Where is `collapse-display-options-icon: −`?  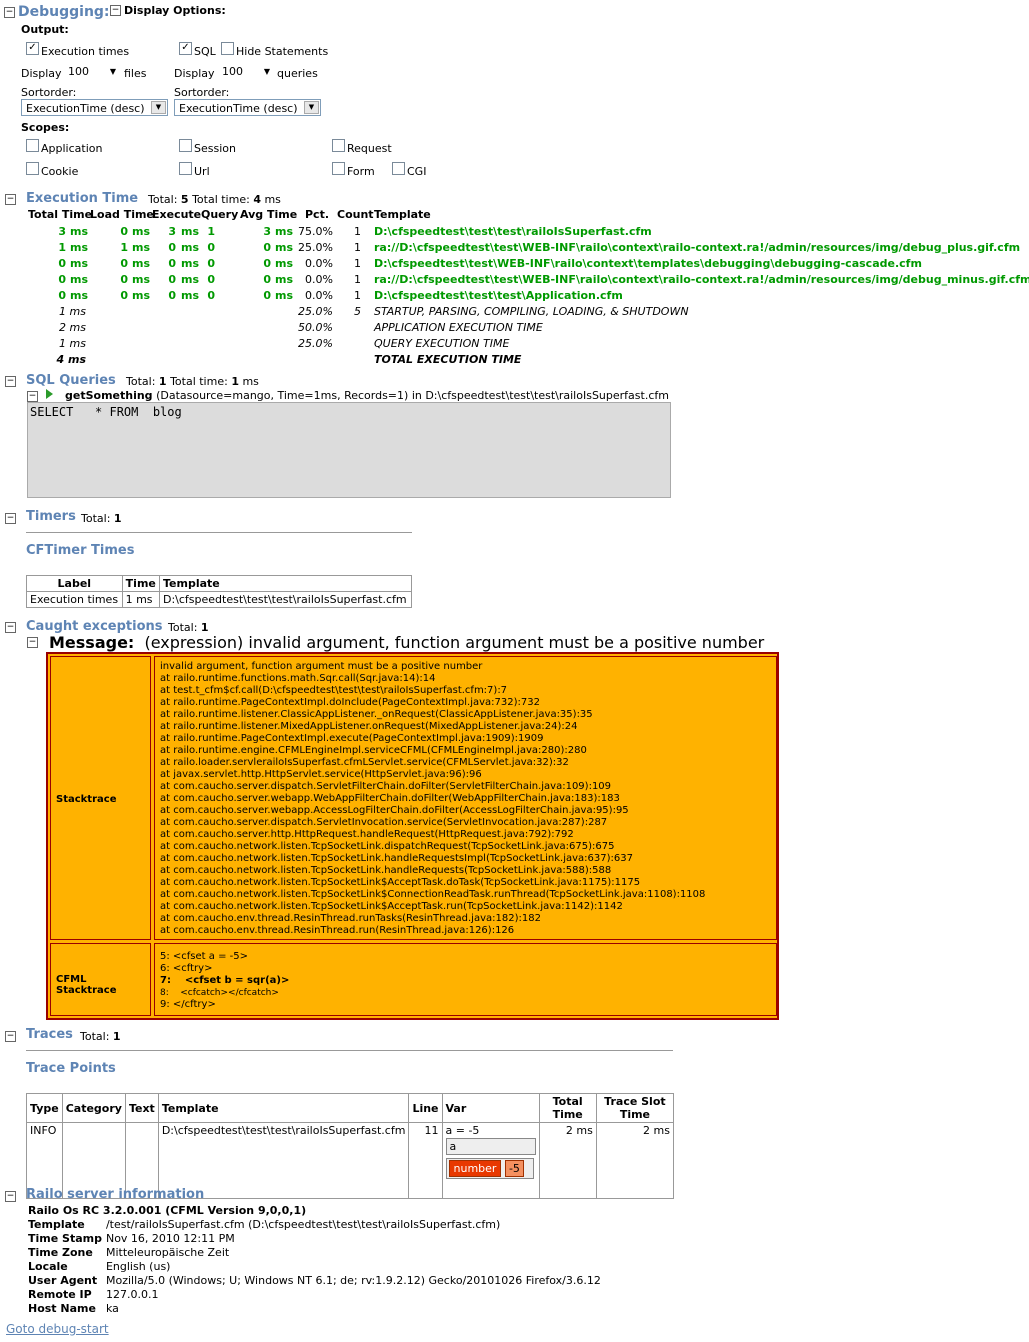
collapse-display-options-icon: − is located at coordinates (115, 10).